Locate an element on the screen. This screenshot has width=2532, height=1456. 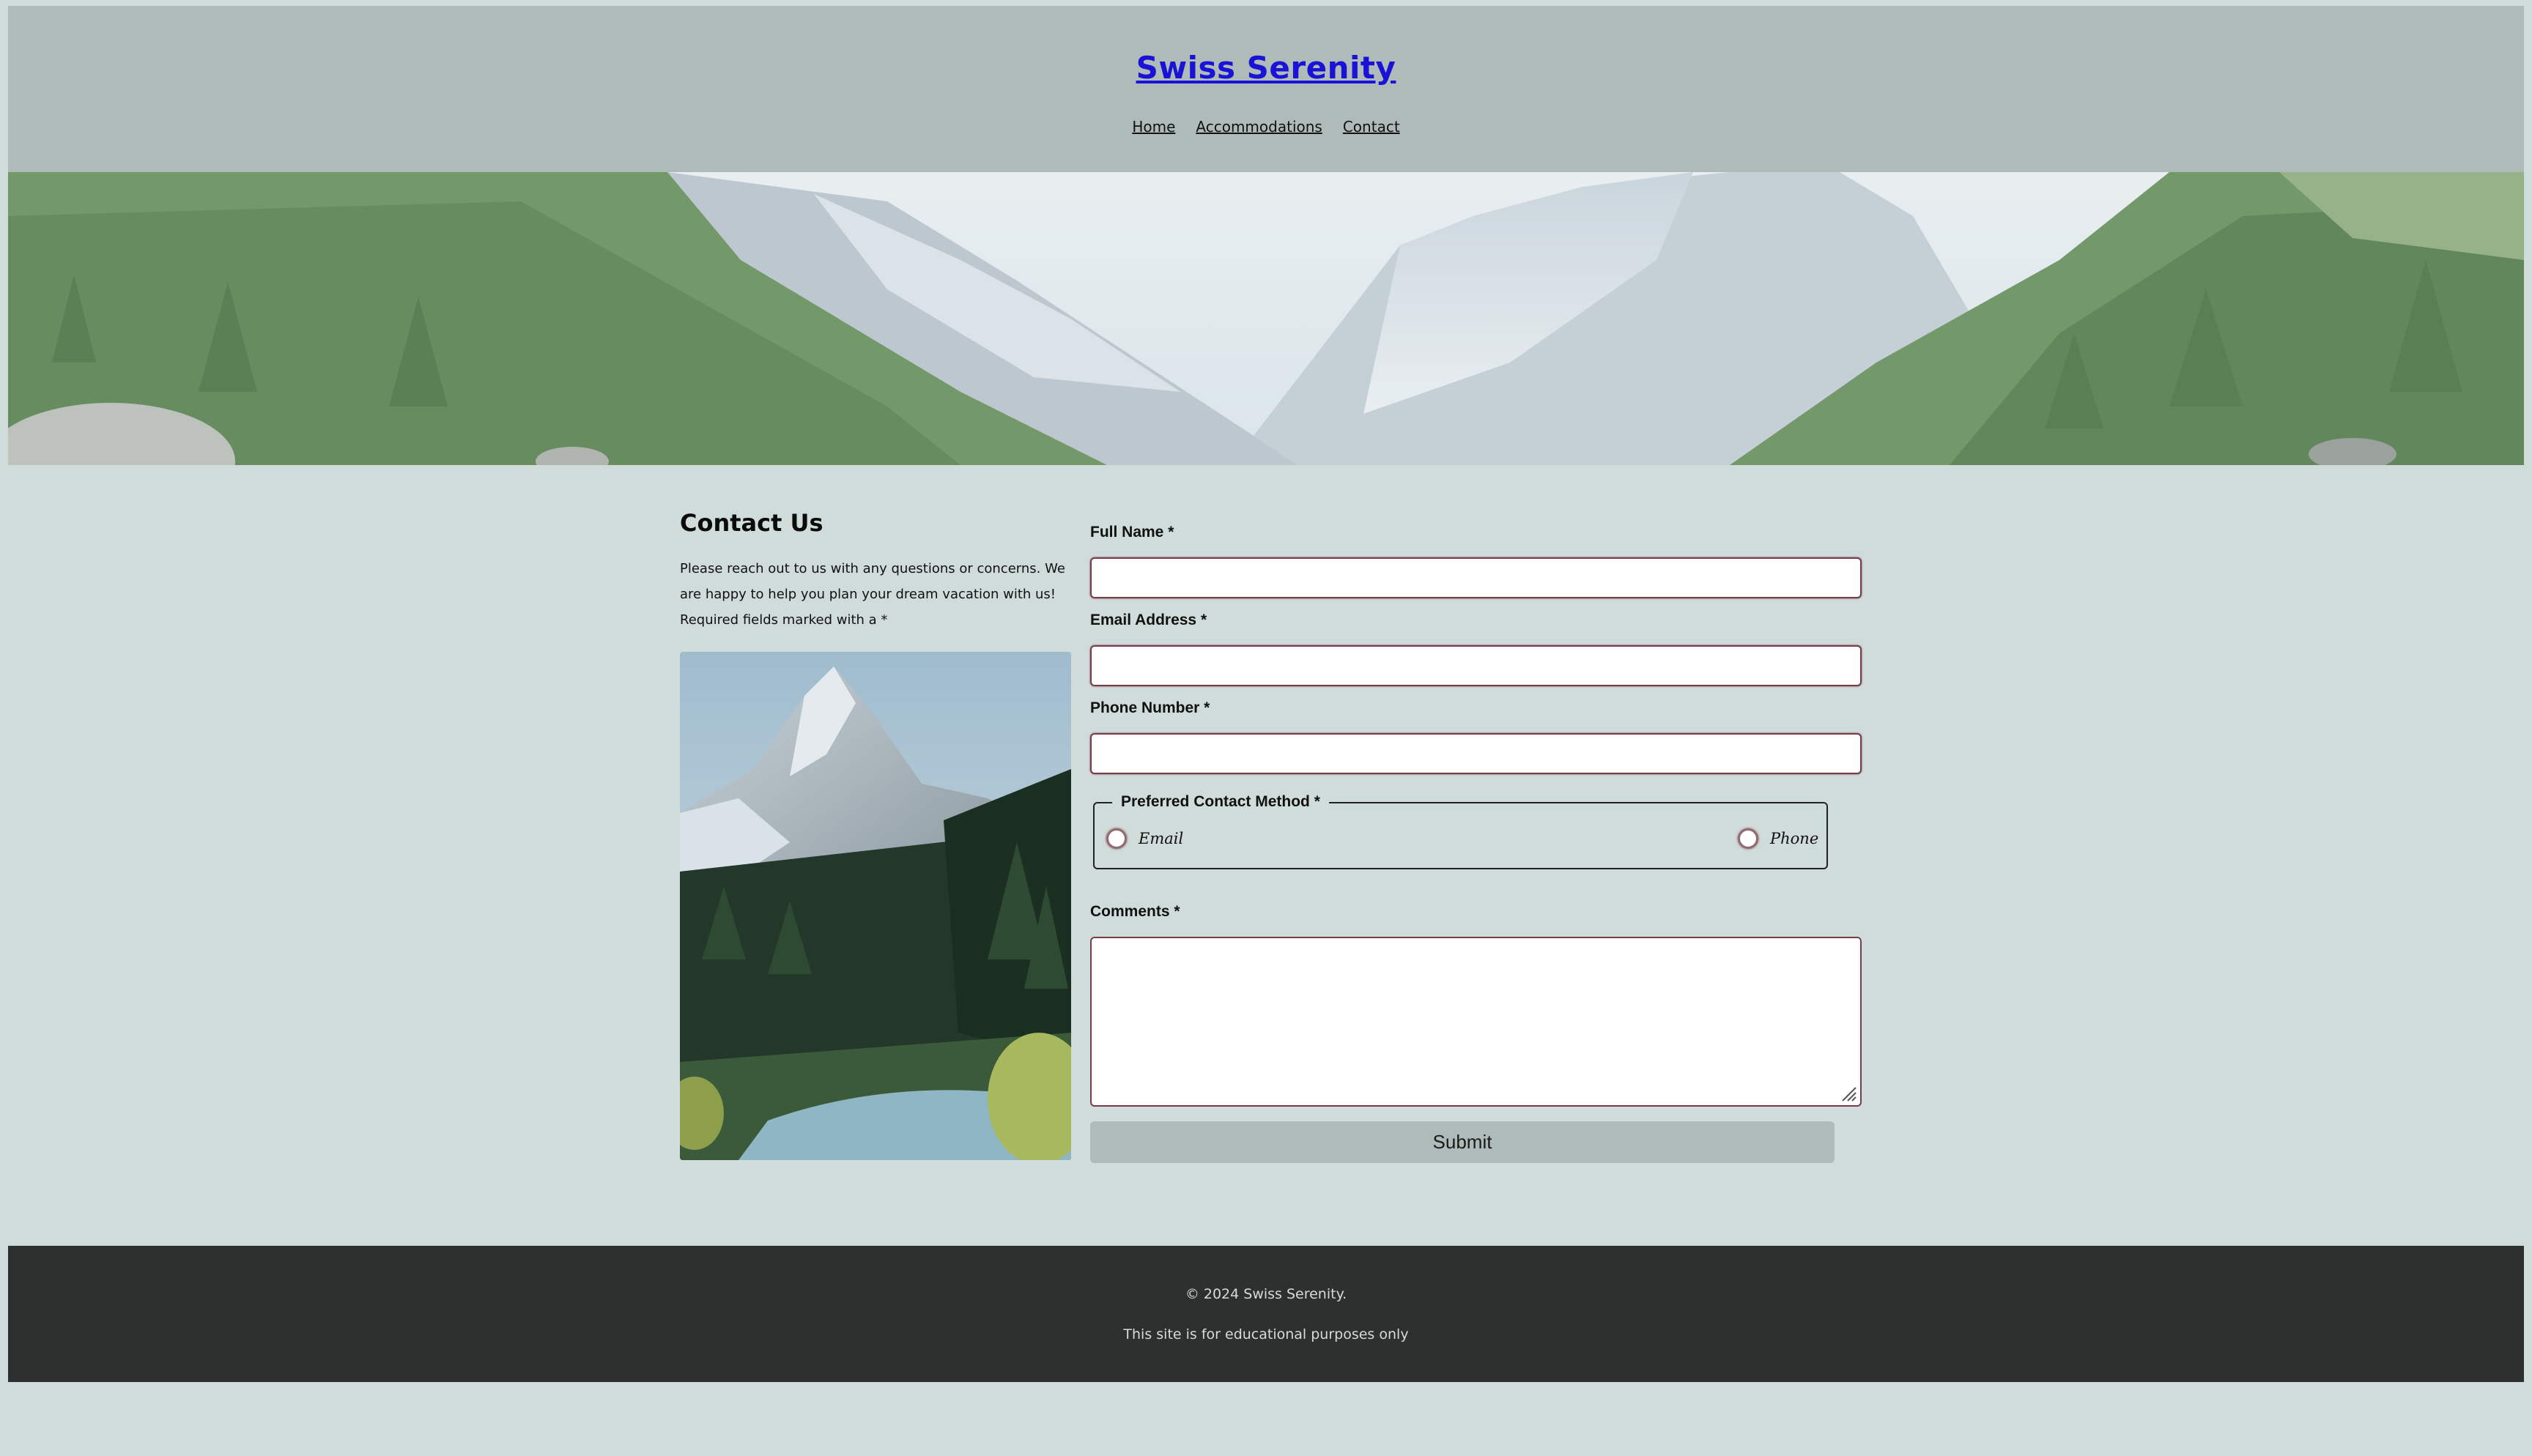
intro-line: Required fields marked with a * is located at coordinates (784, 620).